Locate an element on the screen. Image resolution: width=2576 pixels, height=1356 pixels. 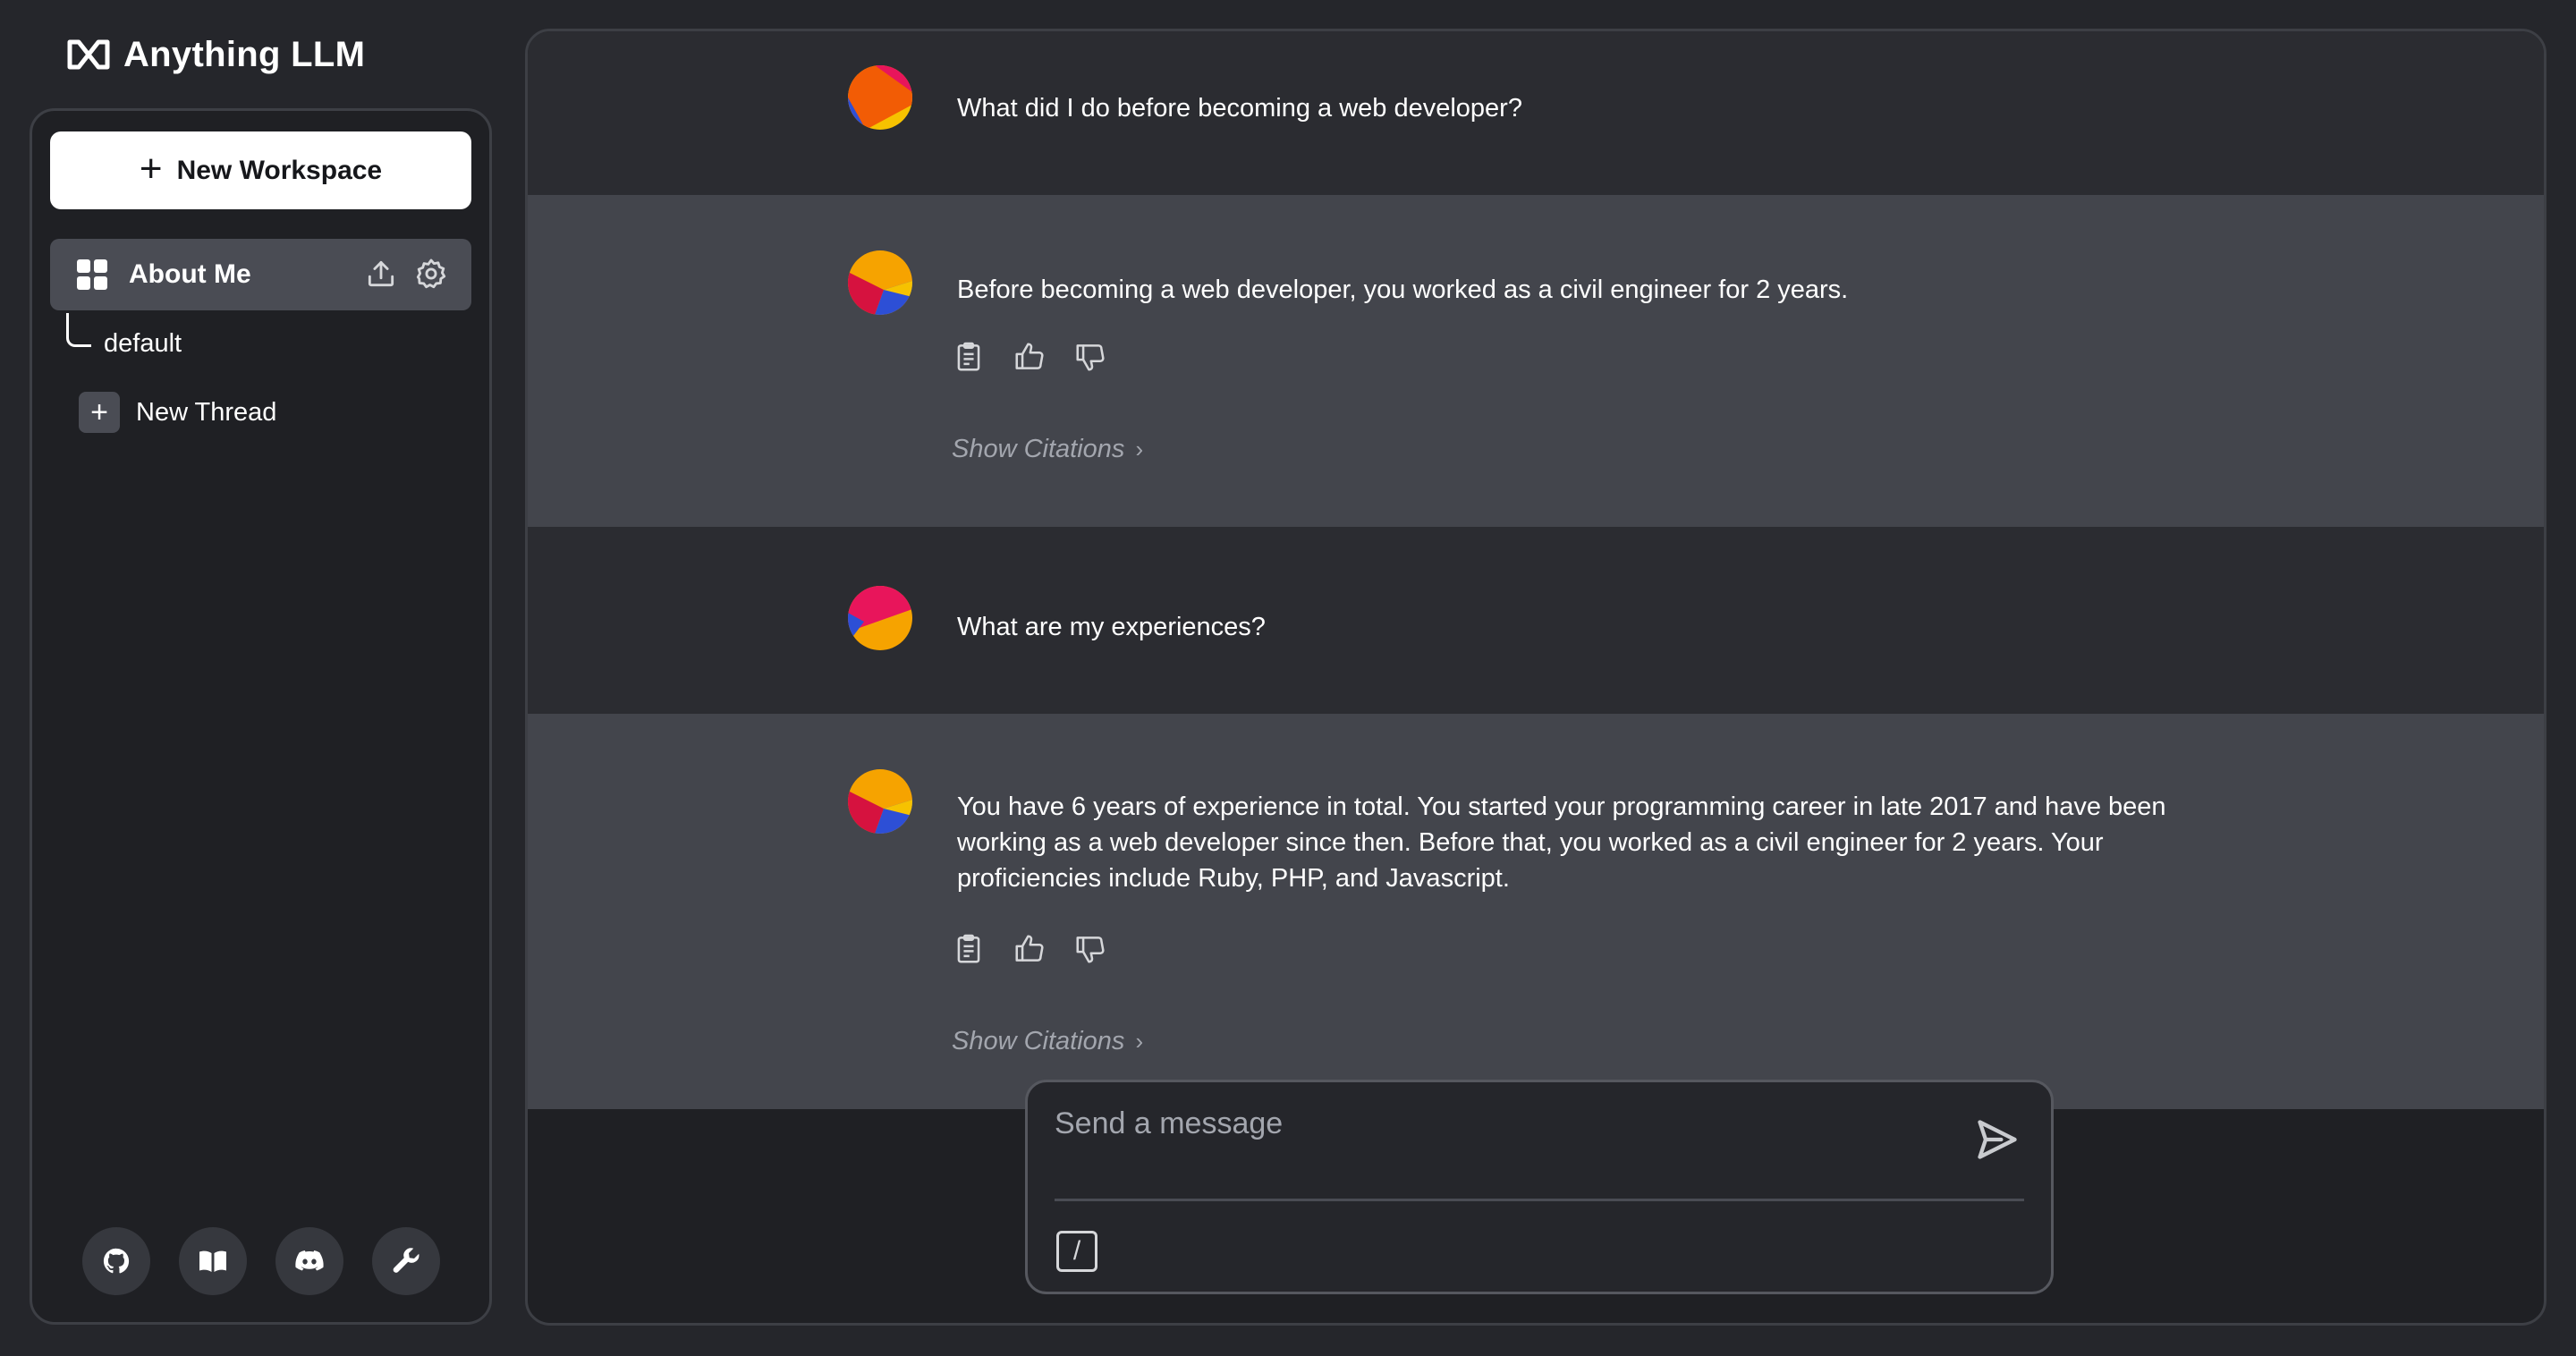
workspace-grid-icon is located at coordinates (92, 274).